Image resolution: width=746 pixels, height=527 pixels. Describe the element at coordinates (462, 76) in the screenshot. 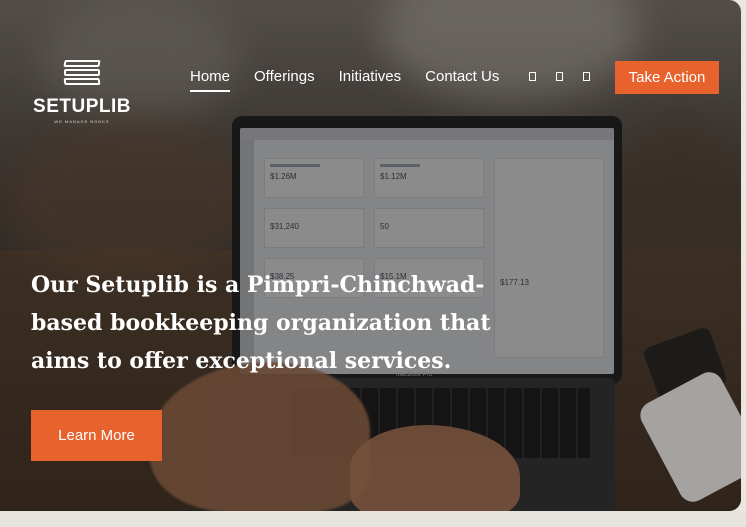

I see `nav-item-contact-us: Contact Us` at that location.